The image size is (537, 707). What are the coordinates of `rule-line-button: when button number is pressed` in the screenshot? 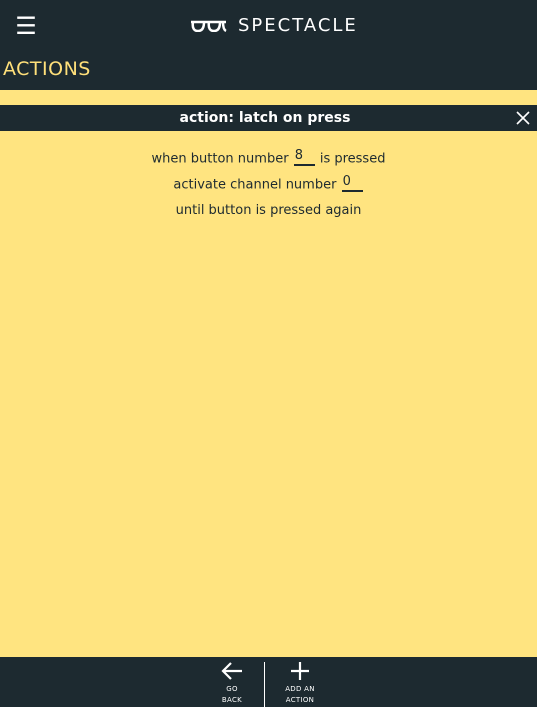 It's located at (268, 159).